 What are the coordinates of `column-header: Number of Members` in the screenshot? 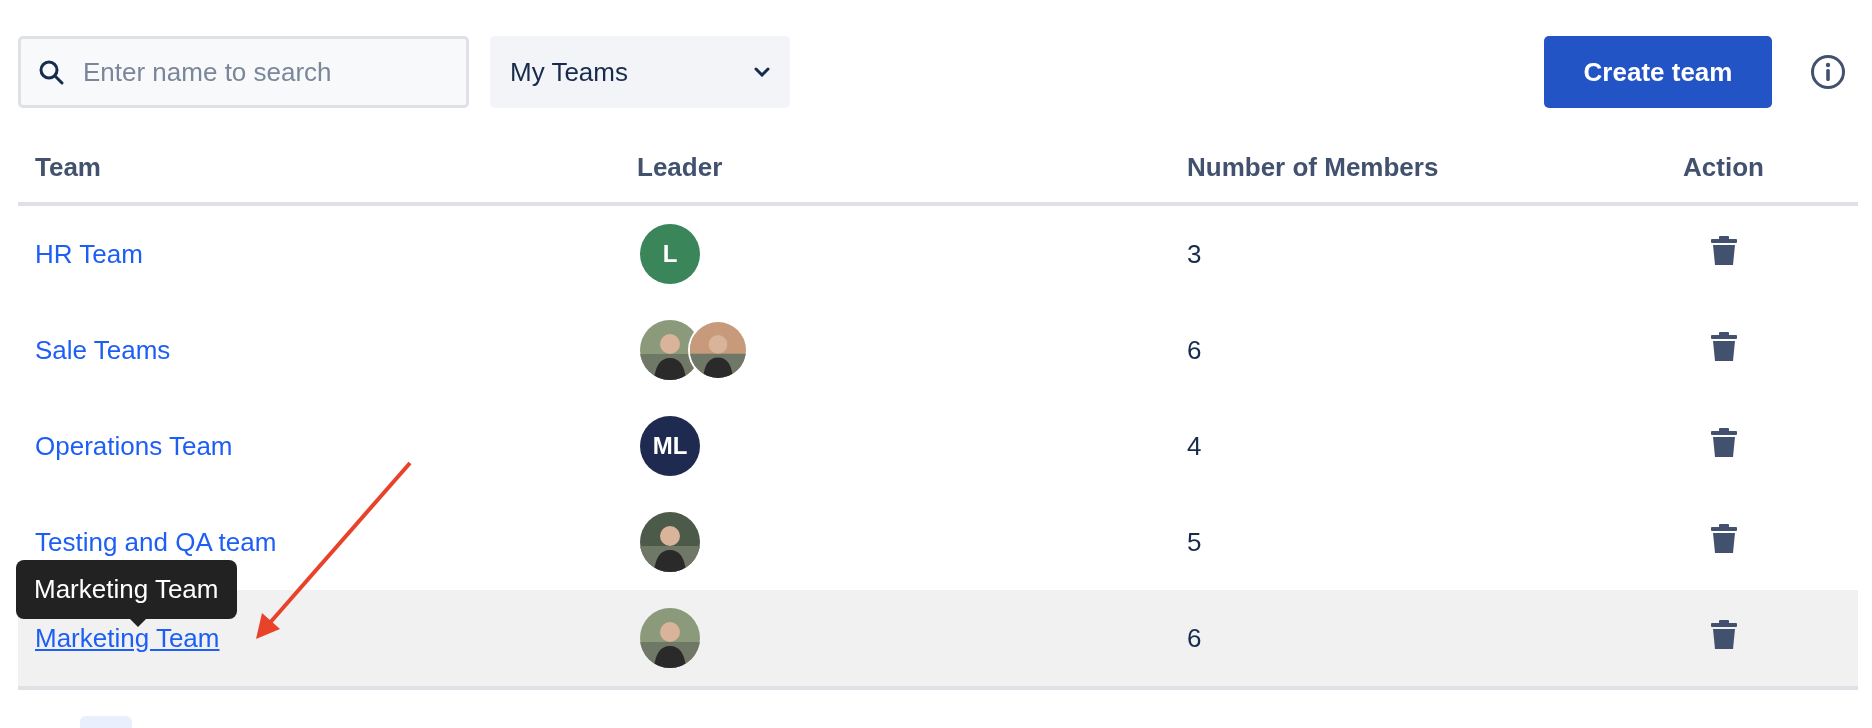 It's located at (1313, 166).